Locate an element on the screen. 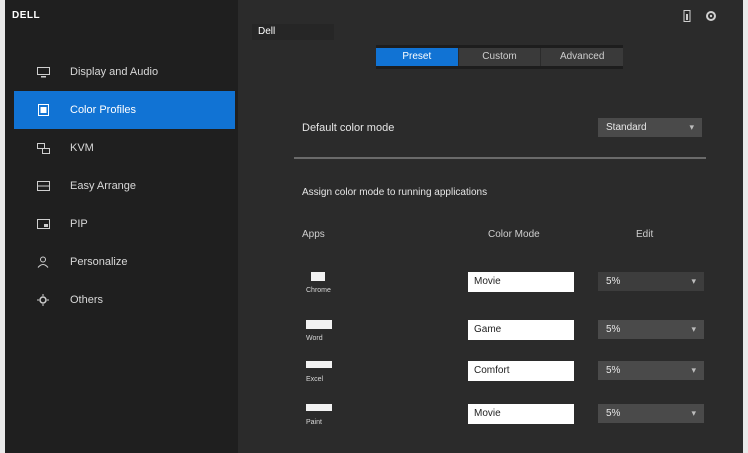 The image size is (748, 453). sidebar-item-label: Others is located at coordinates (87, 300).